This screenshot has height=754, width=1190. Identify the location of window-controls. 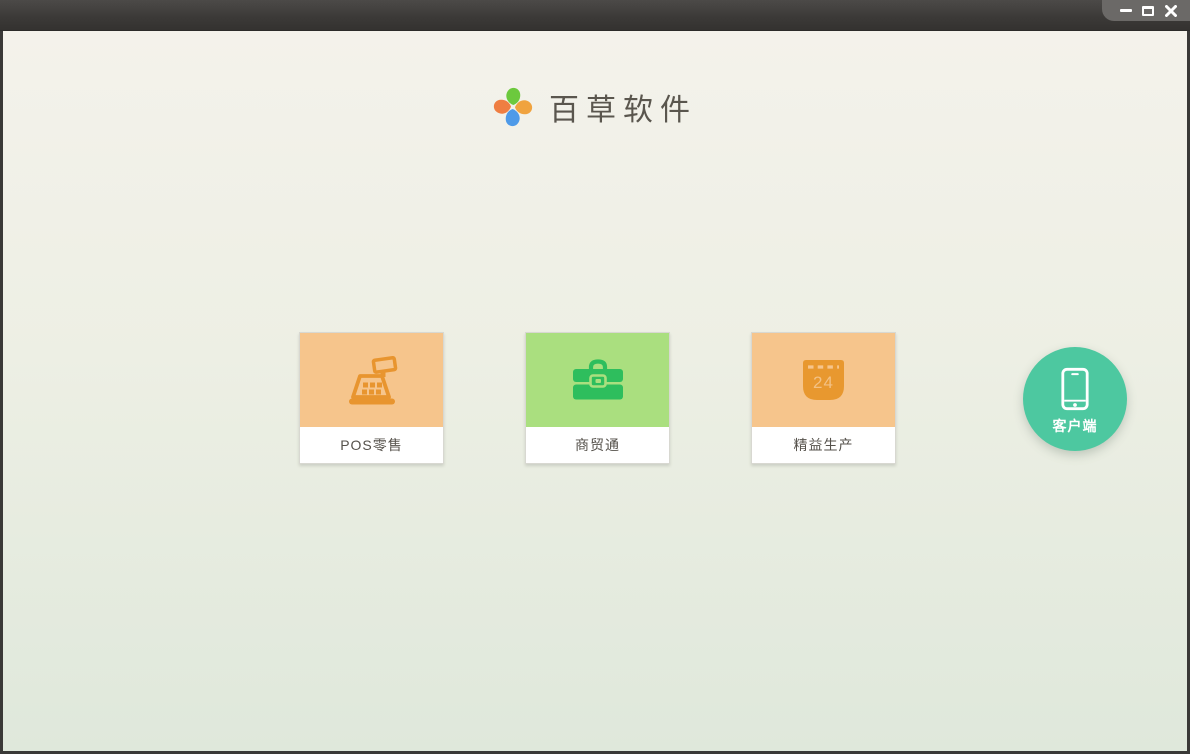
(1146, 10).